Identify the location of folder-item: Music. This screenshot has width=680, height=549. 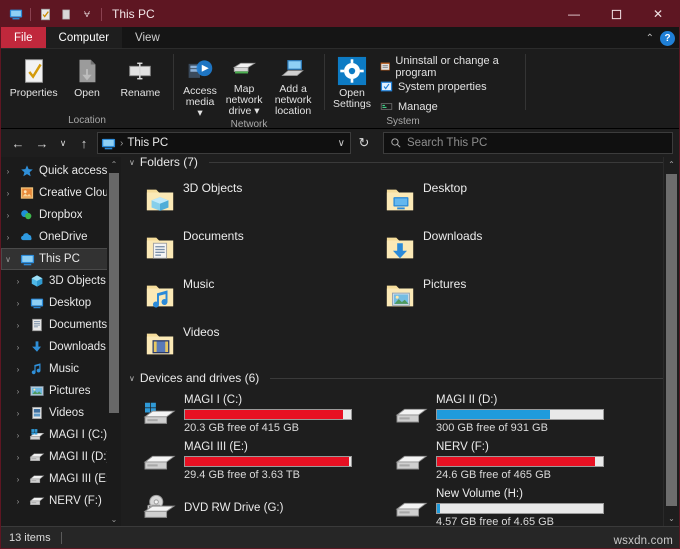
(255, 295).